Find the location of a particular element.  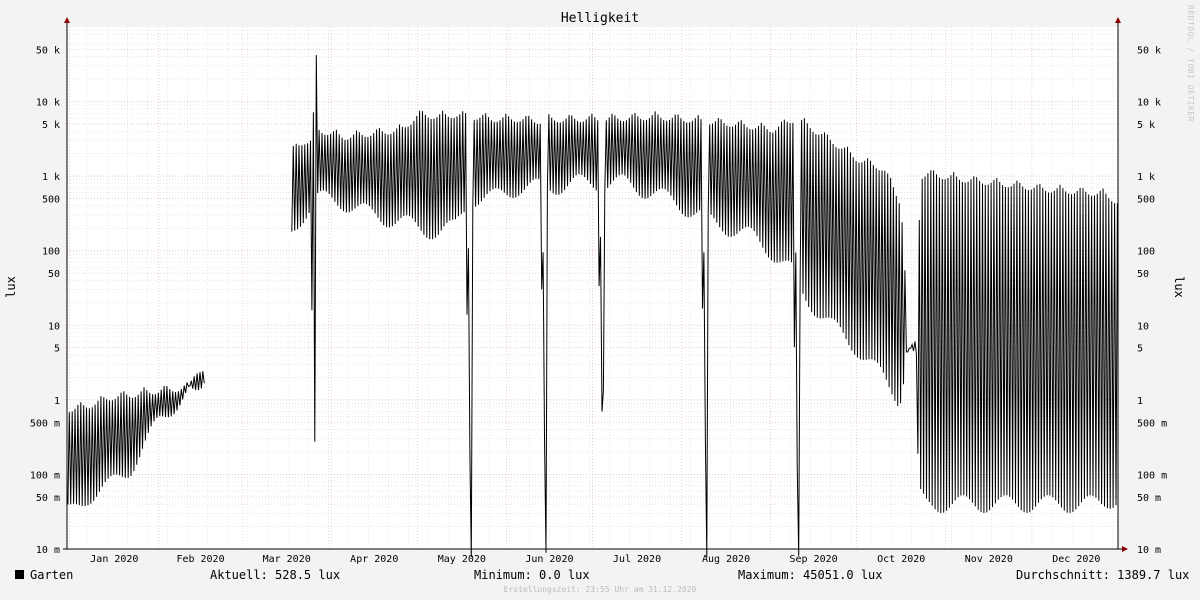

y-axis-label-left: lux is located at coordinates (11, 287).